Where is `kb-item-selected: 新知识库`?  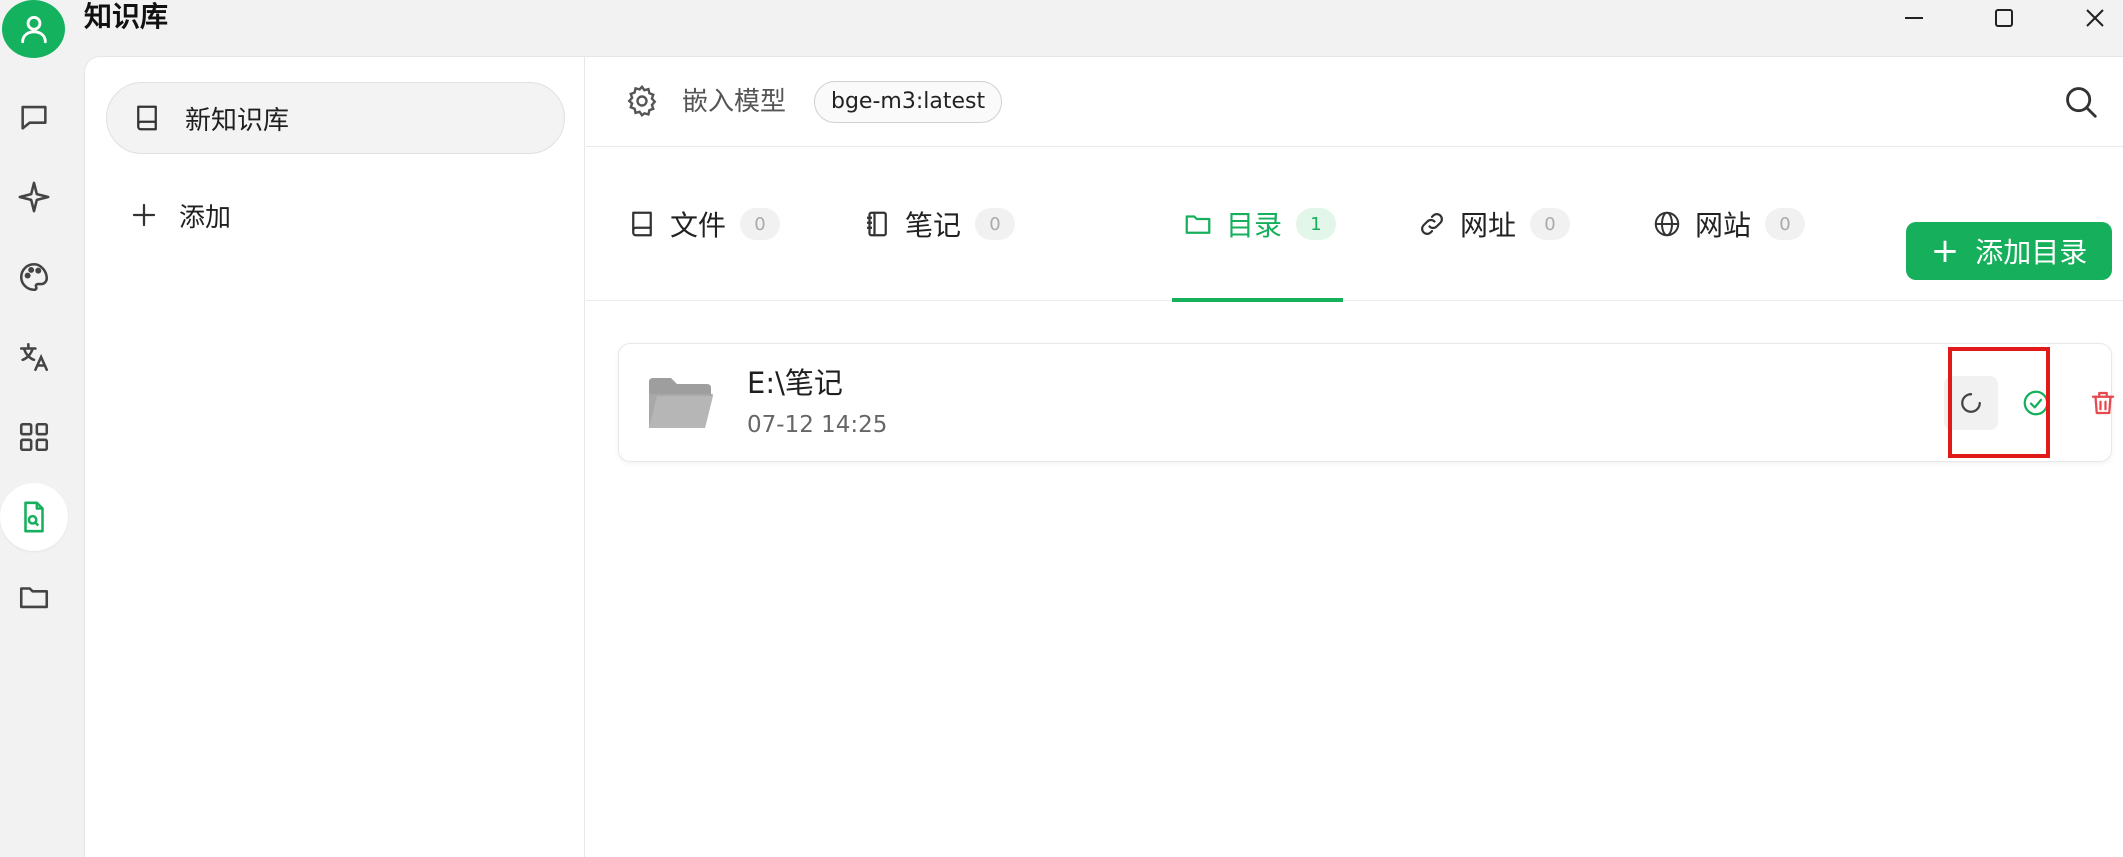 kb-item-selected: 新知识库 is located at coordinates (335, 118).